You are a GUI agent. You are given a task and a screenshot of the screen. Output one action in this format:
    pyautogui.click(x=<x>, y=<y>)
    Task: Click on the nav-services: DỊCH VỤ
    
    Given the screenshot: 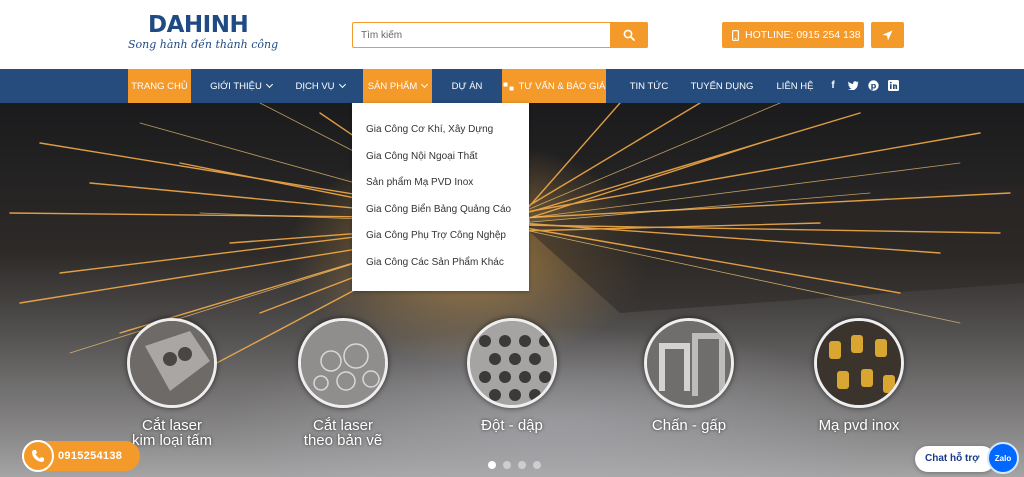 What is the action you would take?
    pyautogui.click(x=320, y=86)
    